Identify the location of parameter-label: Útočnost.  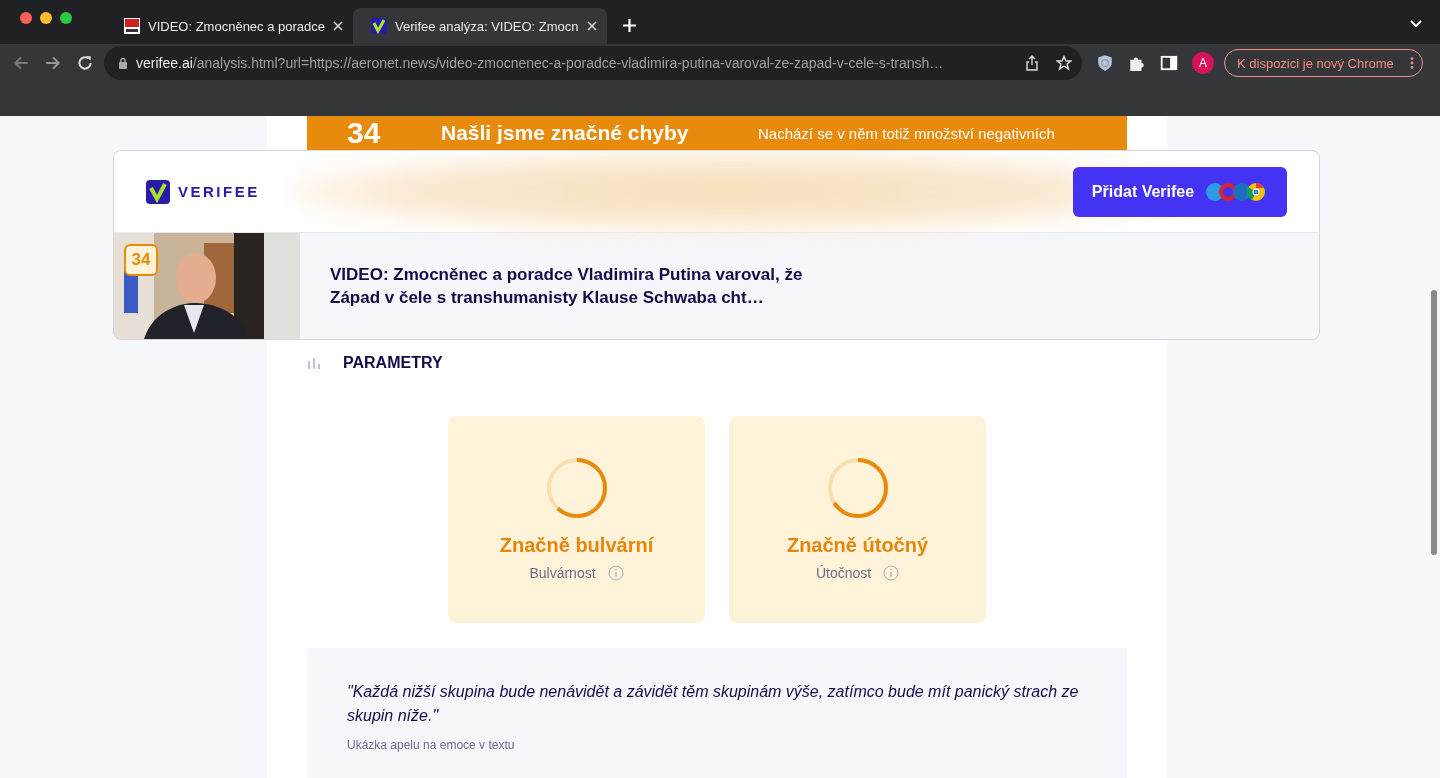
(843, 573).